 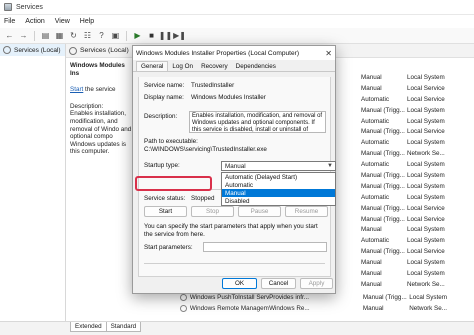 What do you see at coordinates (328, 53) in the screenshot?
I see `close-icon: ✕` at bounding box center [328, 53].